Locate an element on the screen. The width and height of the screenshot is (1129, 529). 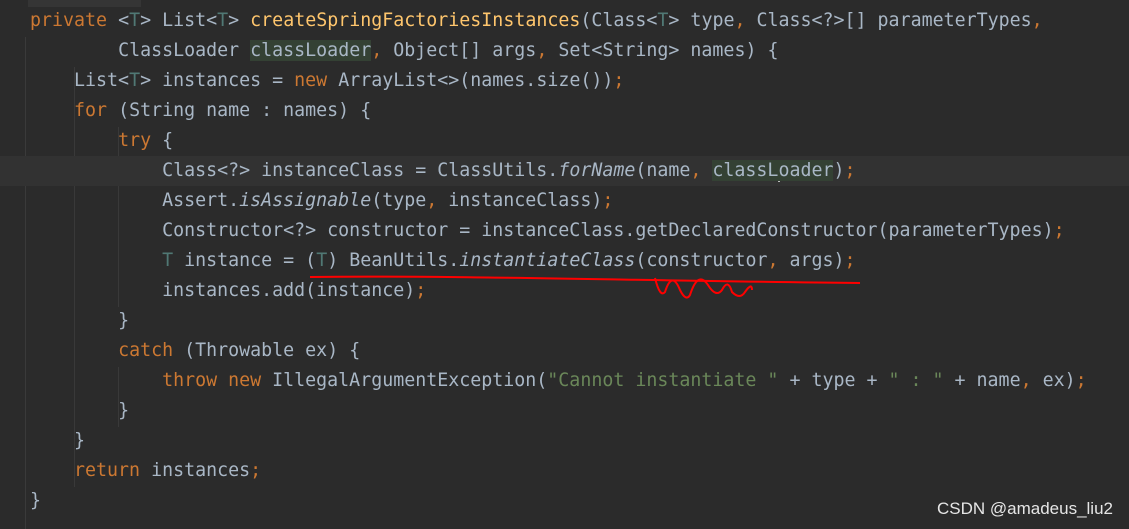
watermark: CSDN @amadeus_liu2 is located at coordinates (1024, 508).